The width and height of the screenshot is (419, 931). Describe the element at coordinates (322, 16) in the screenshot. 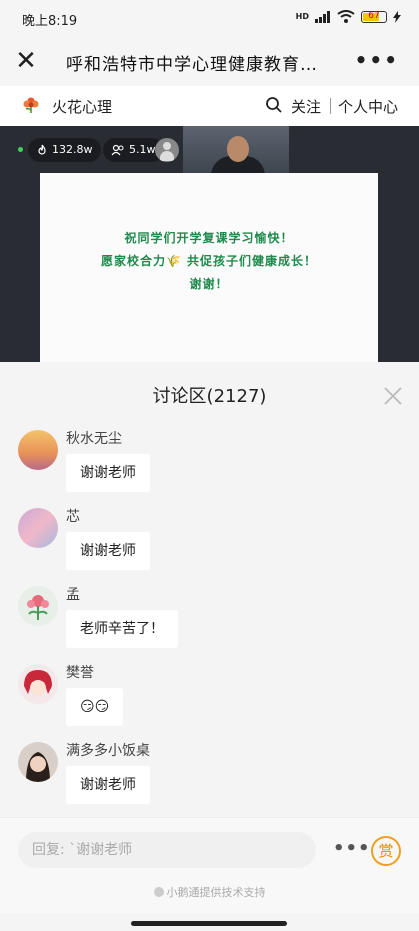

I see `signal-icon` at that location.